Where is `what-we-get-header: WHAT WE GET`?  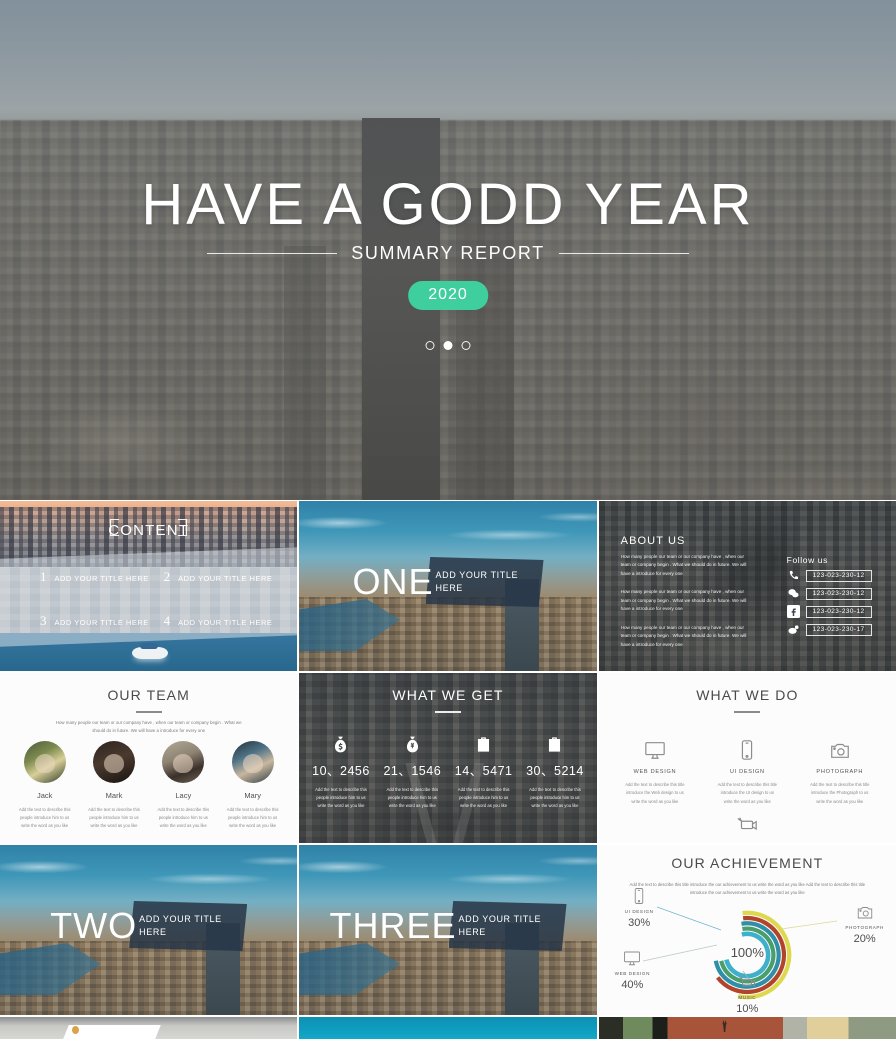
what-we-get-header: WHAT WE GET is located at coordinates (447, 700).